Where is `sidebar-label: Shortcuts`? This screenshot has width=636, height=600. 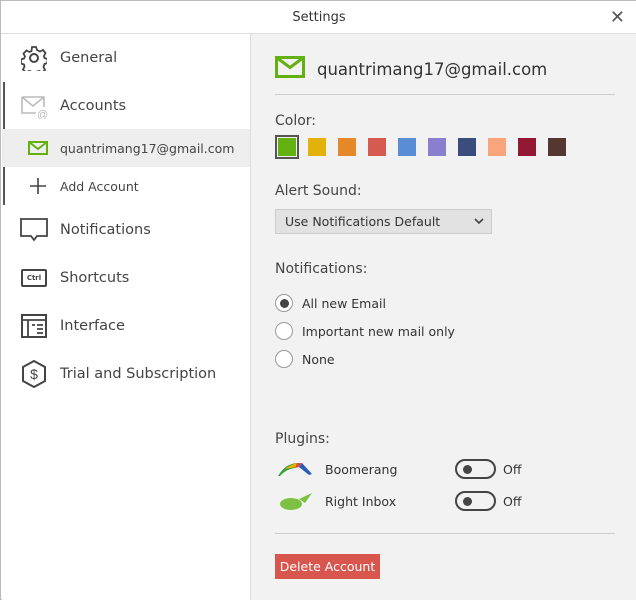 sidebar-label: Shortcuts is located at coordinates (95, 278).